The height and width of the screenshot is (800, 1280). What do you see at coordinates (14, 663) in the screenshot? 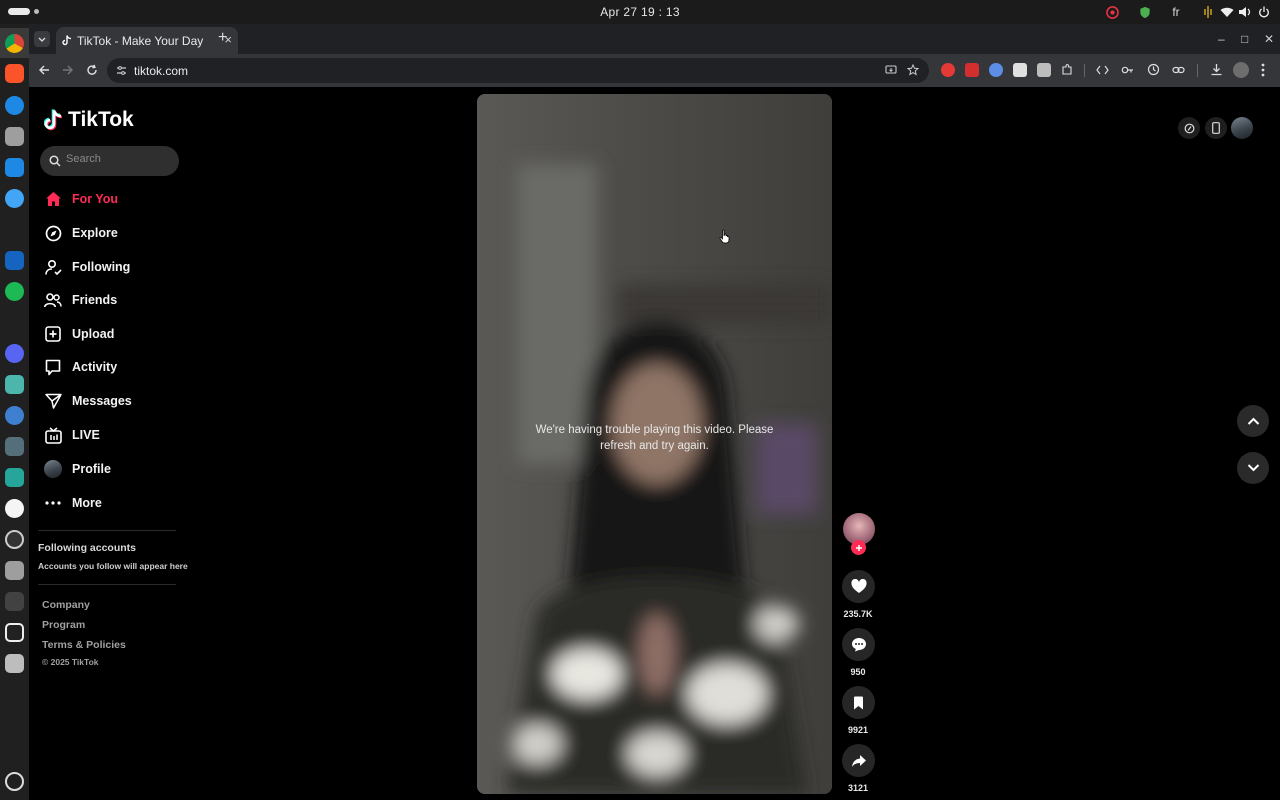
I see `disk-app-icon` at bounding box center [14, 663].